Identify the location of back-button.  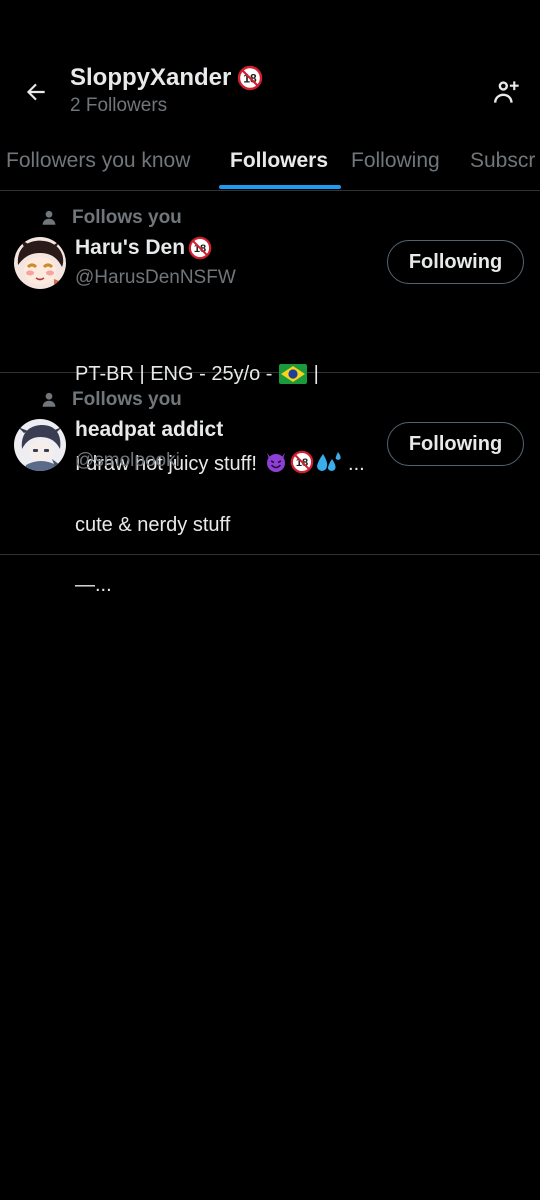
(36, 92).